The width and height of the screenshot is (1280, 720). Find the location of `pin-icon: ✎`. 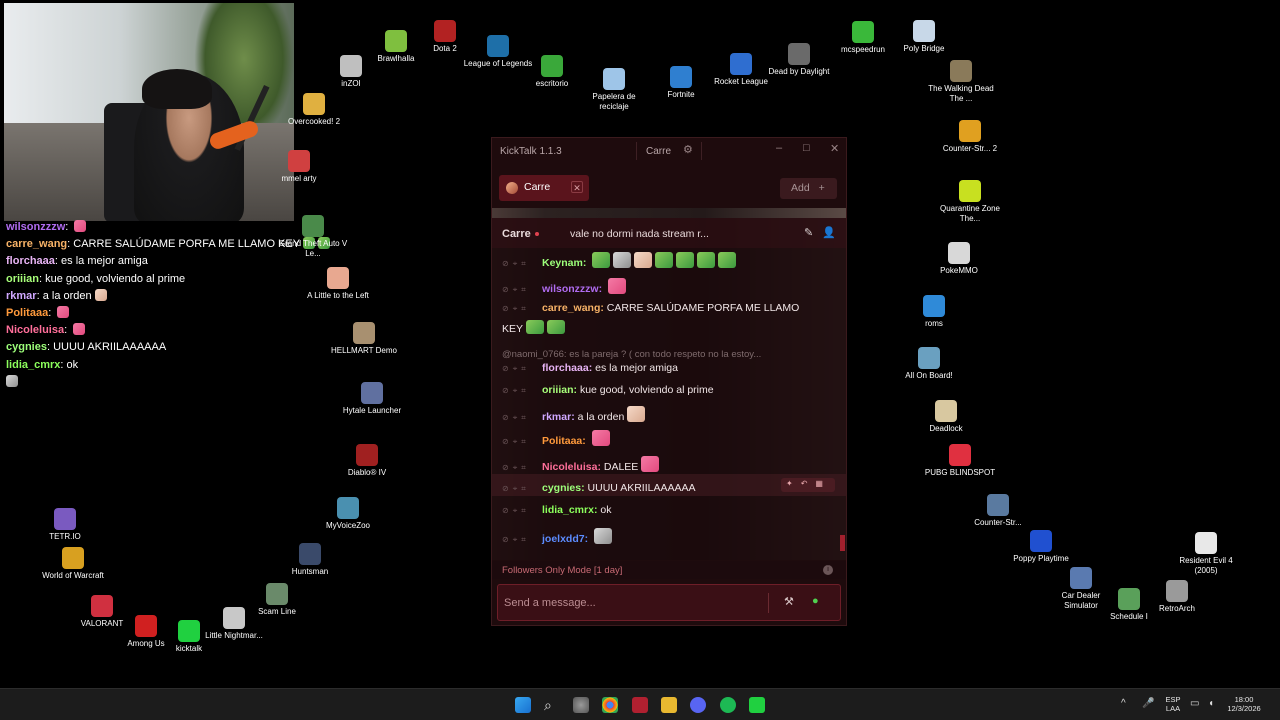

pin-icon: ✎ is located at coordinates (808, 232).